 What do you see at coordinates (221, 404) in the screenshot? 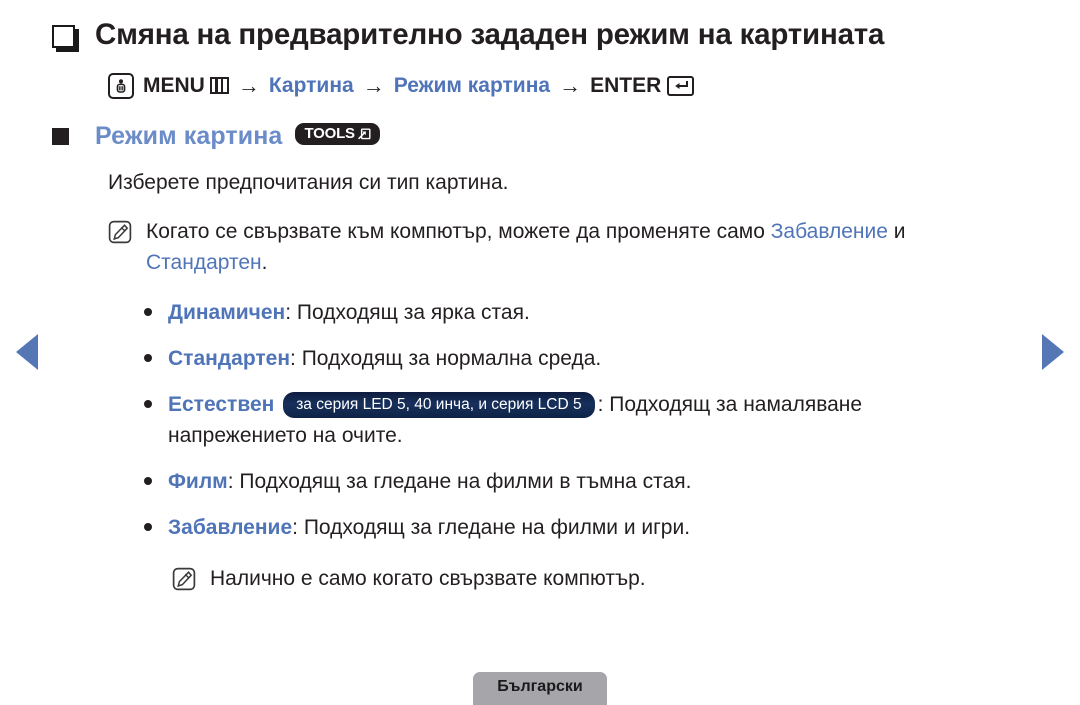
I see `mode-name: Естествен` at bounding box center [221, 404].